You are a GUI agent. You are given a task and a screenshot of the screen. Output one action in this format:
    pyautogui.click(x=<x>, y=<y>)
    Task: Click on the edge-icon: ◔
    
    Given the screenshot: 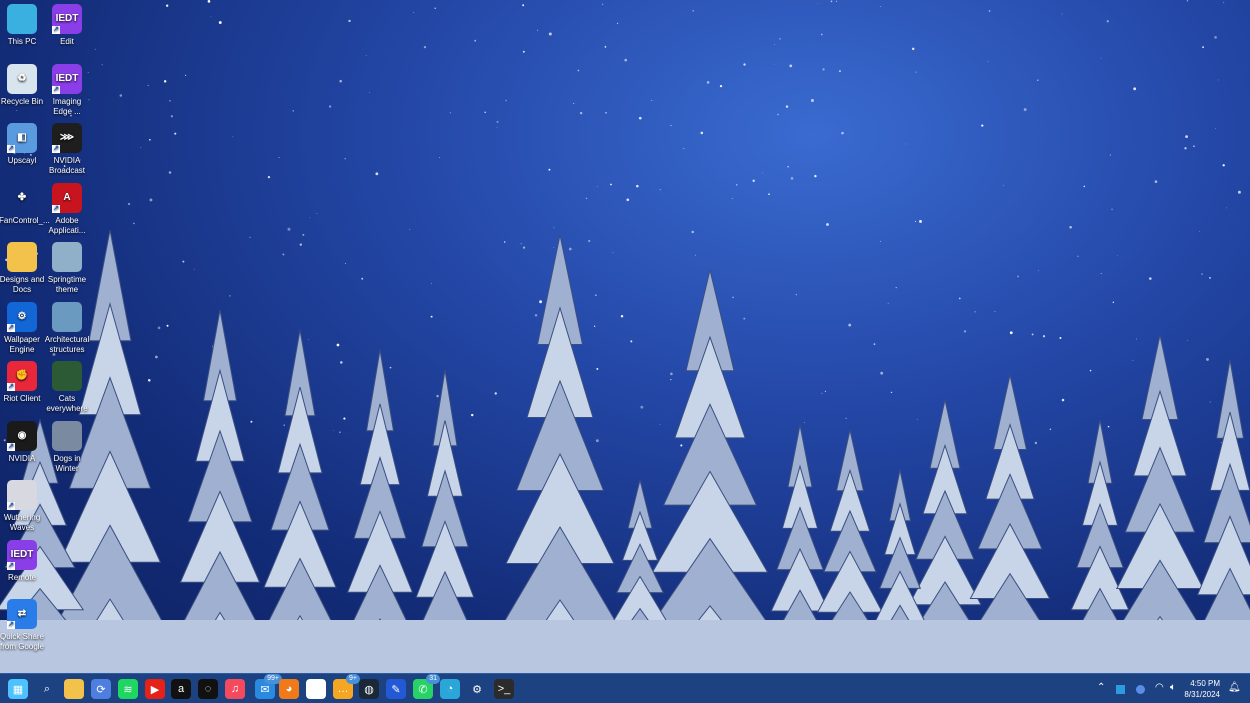 What is the action you would take?
    pyautogui.click(x=450, y=689)
    